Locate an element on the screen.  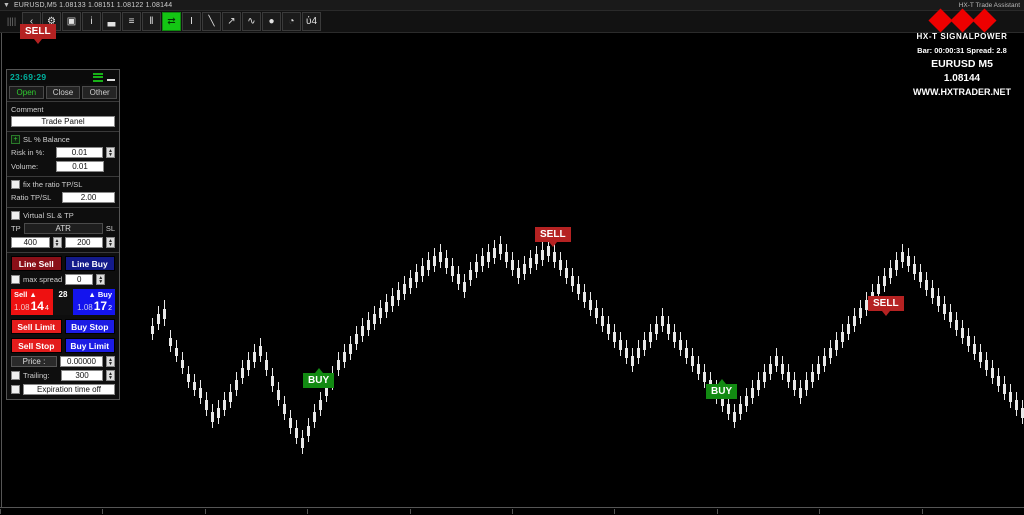
tab-close: Close is located at coordinates (63, 92).